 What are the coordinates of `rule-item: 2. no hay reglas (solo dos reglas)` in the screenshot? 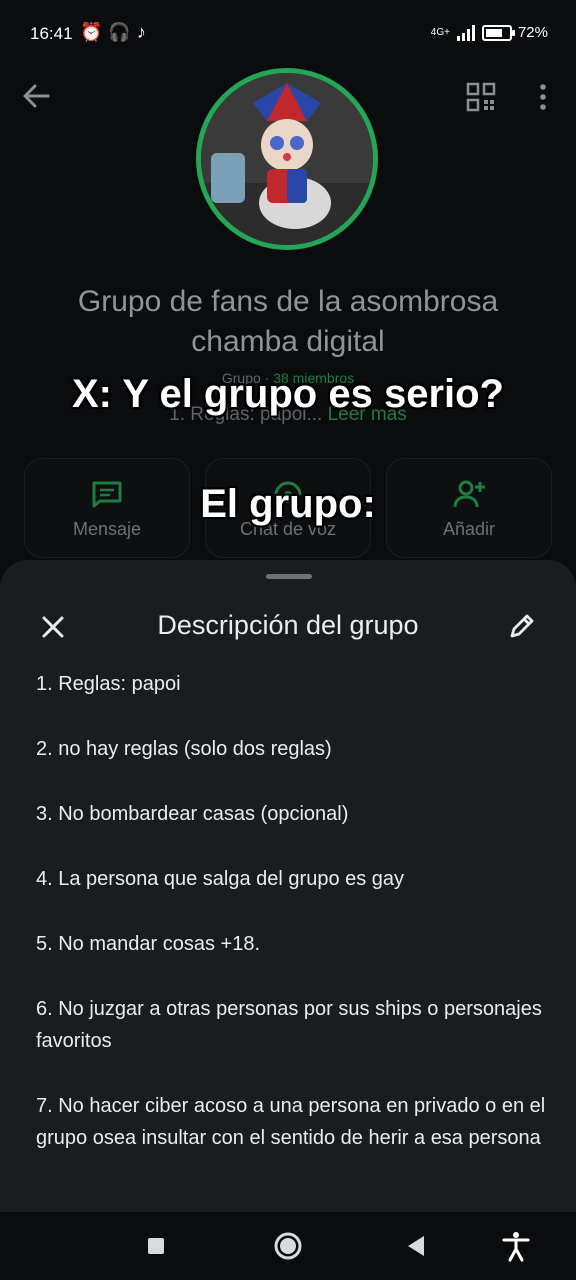 It's located at (184, 749).